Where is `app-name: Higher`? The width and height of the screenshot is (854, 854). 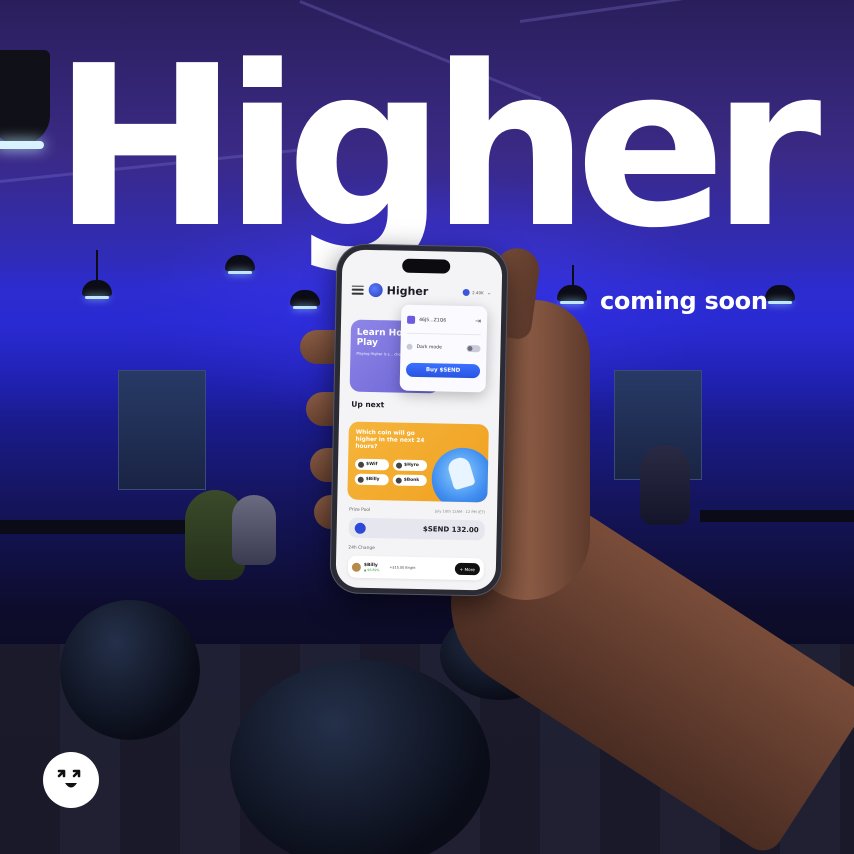
app-name: Higher is located at coordinates (407, 290).